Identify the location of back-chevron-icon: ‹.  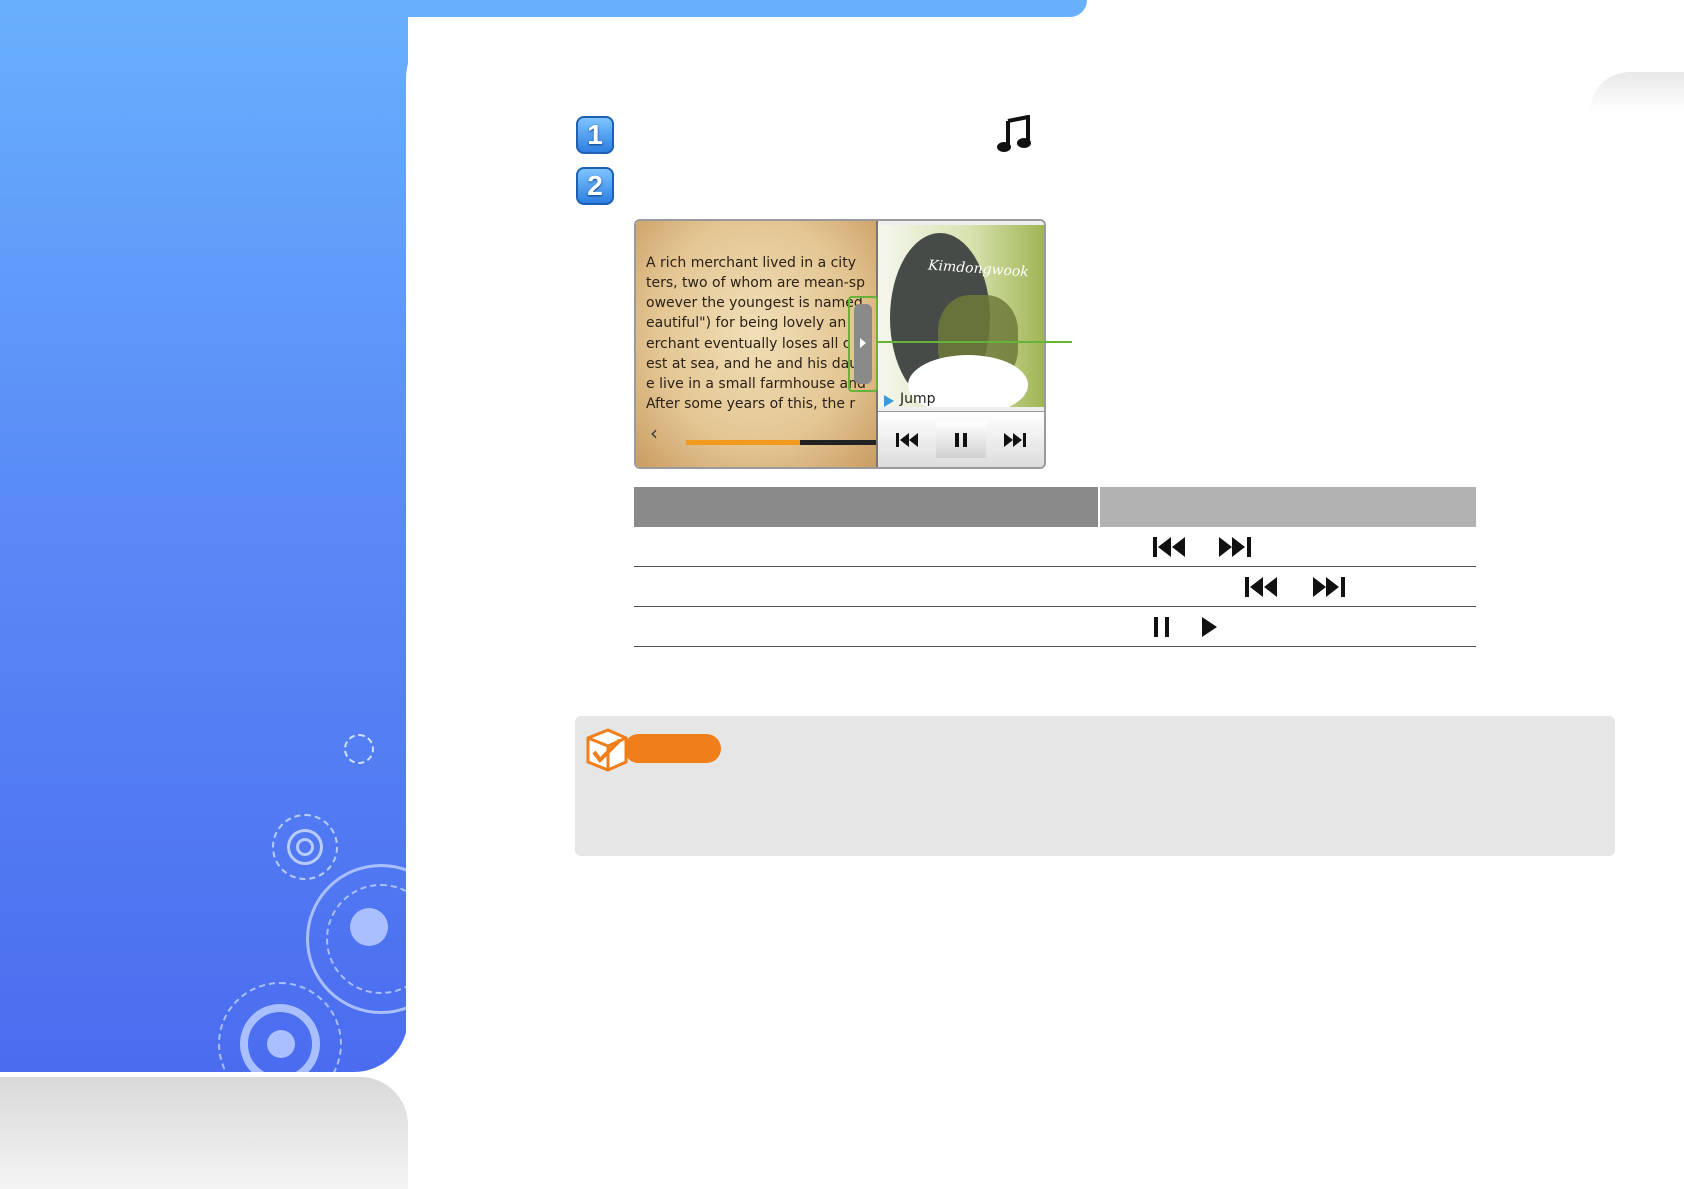
(654, 433).